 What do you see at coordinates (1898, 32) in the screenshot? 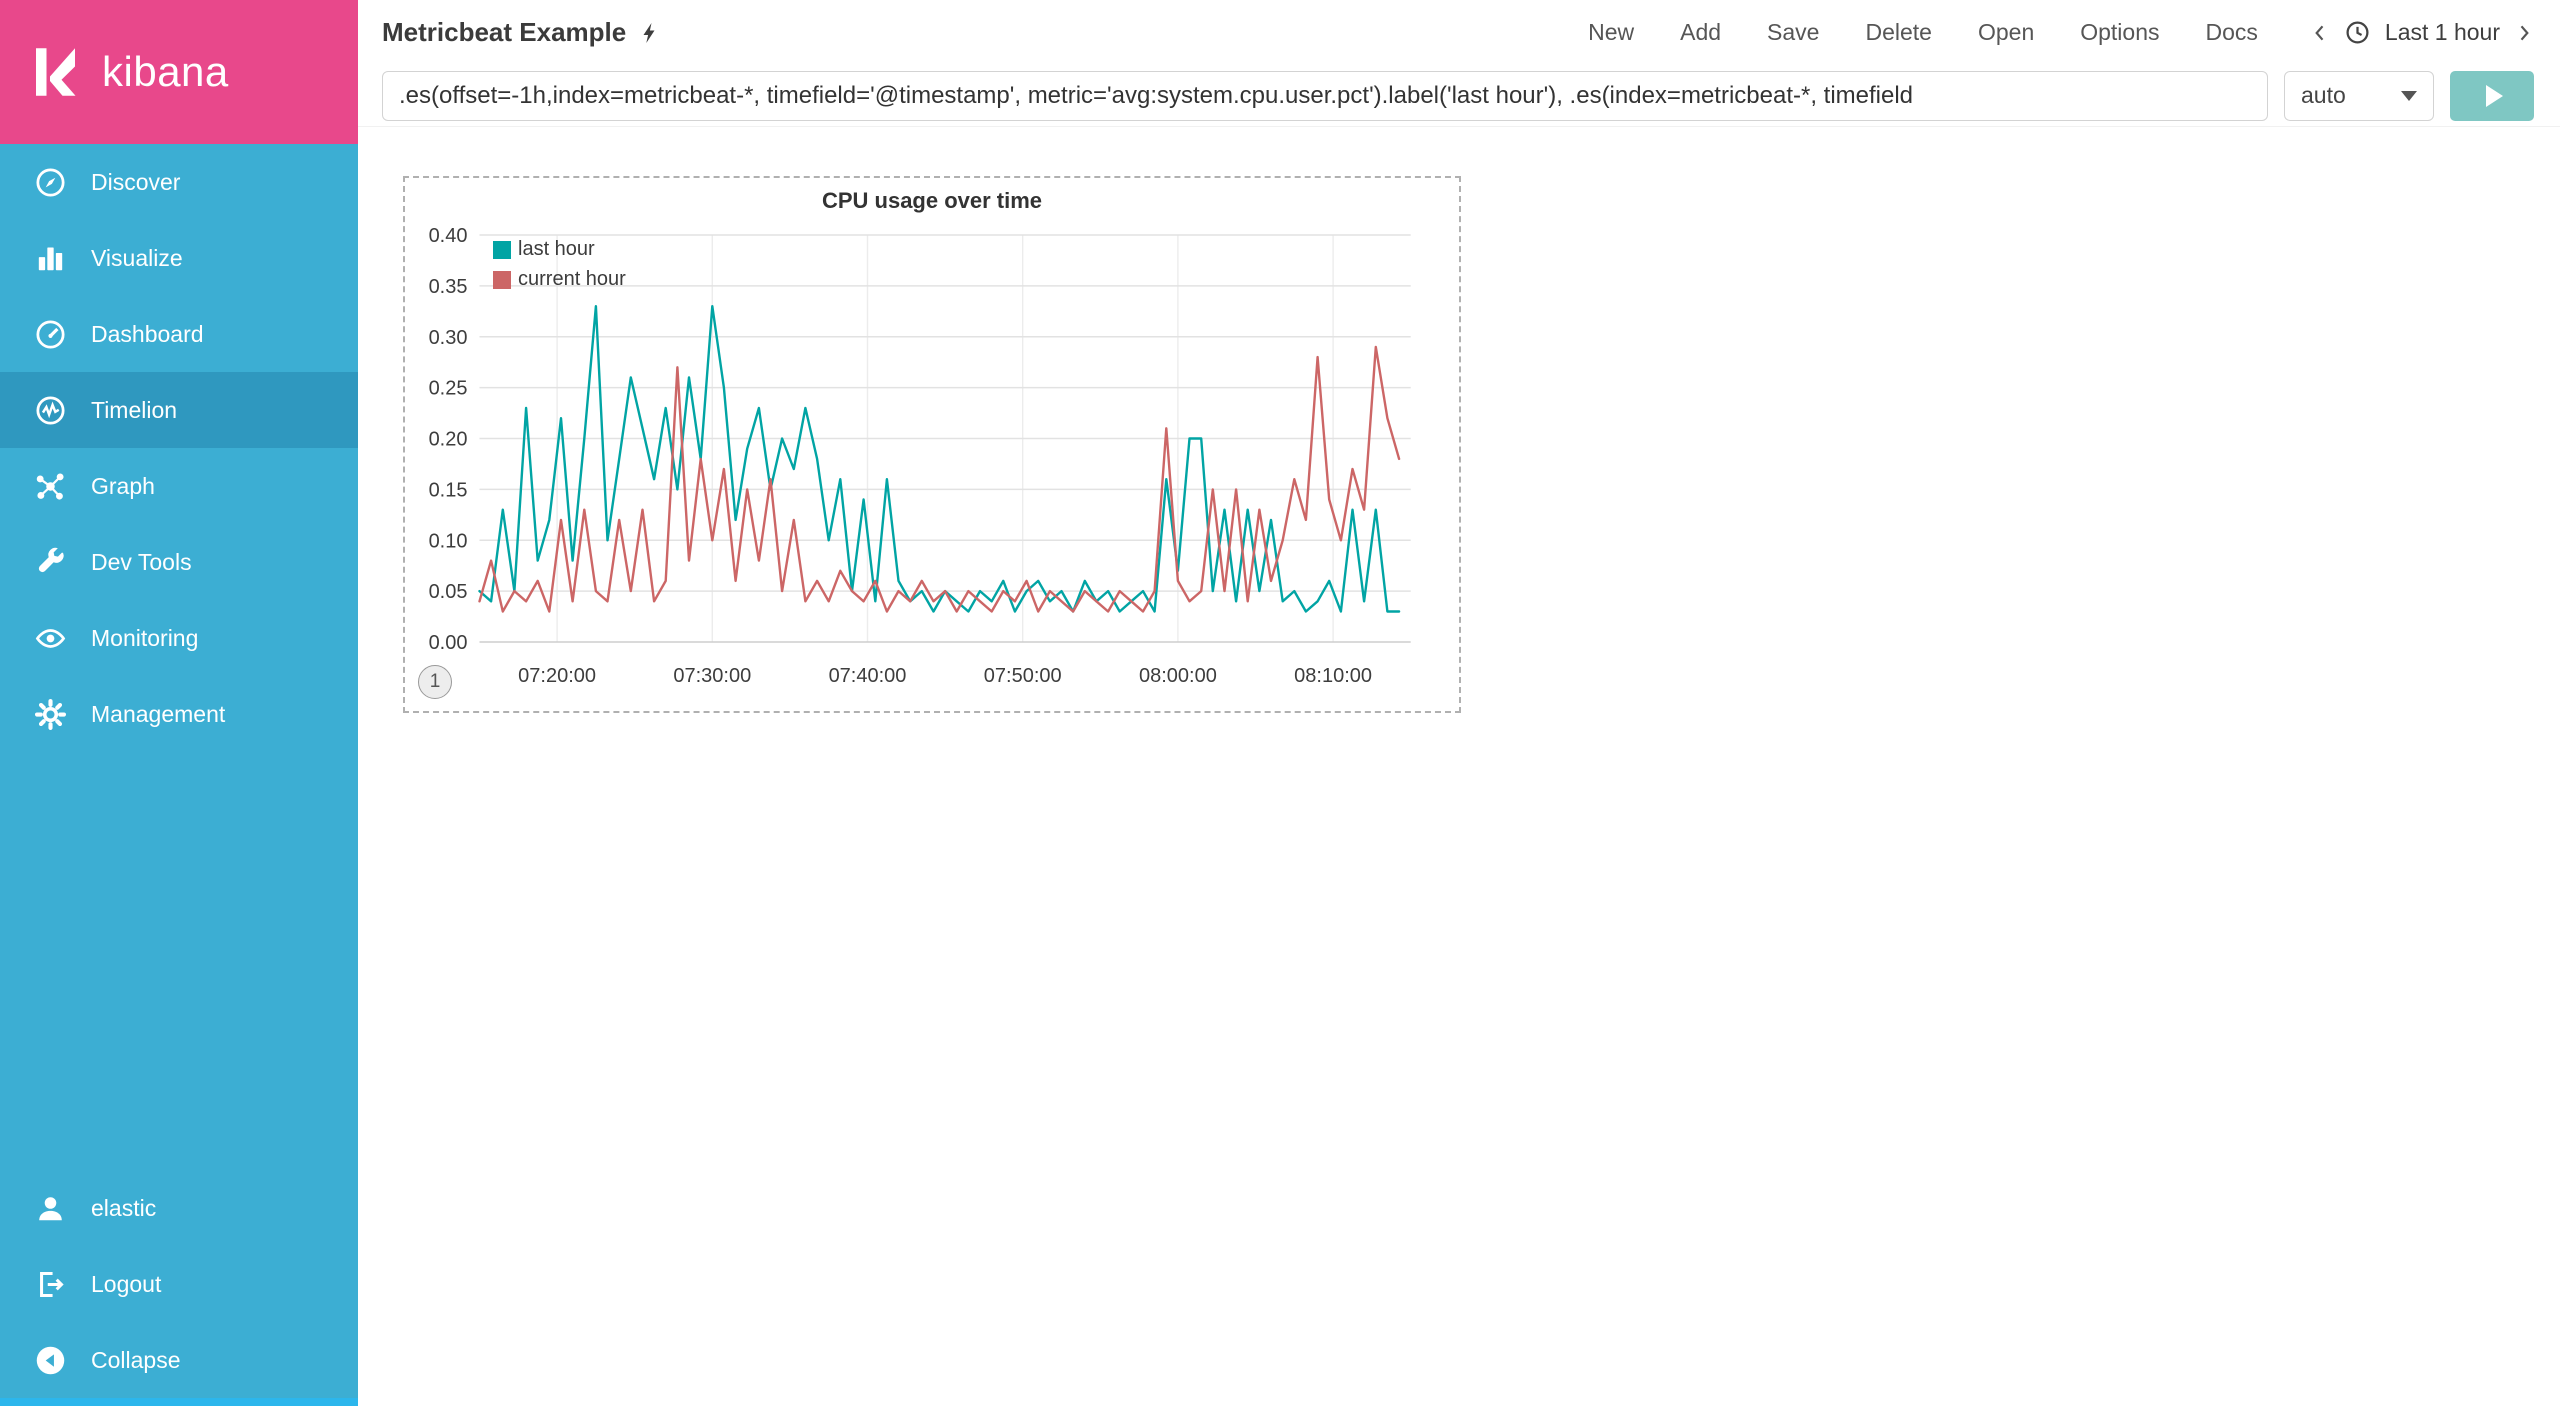
I see `menu-item-delete: Delete` at bounding box center [1898, 32].